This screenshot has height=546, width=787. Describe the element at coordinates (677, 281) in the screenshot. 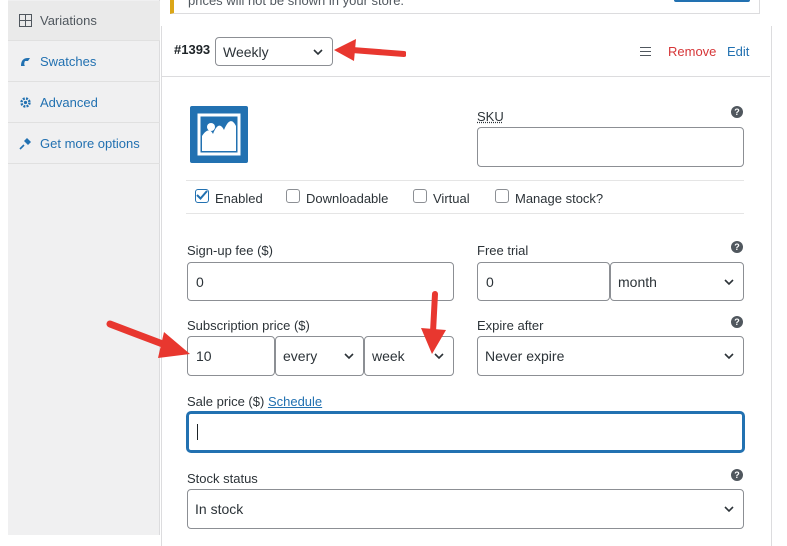

I see `free-trial-period-select: month` at that location.